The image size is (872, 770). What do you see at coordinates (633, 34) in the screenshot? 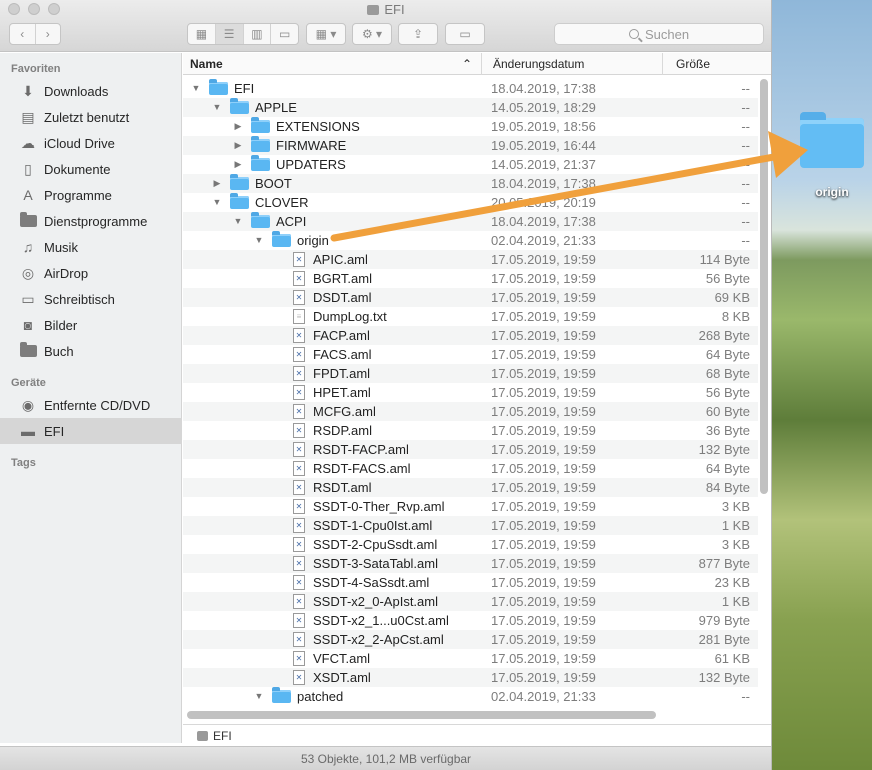
I see `search-icon` at bounding box center [633, 34].